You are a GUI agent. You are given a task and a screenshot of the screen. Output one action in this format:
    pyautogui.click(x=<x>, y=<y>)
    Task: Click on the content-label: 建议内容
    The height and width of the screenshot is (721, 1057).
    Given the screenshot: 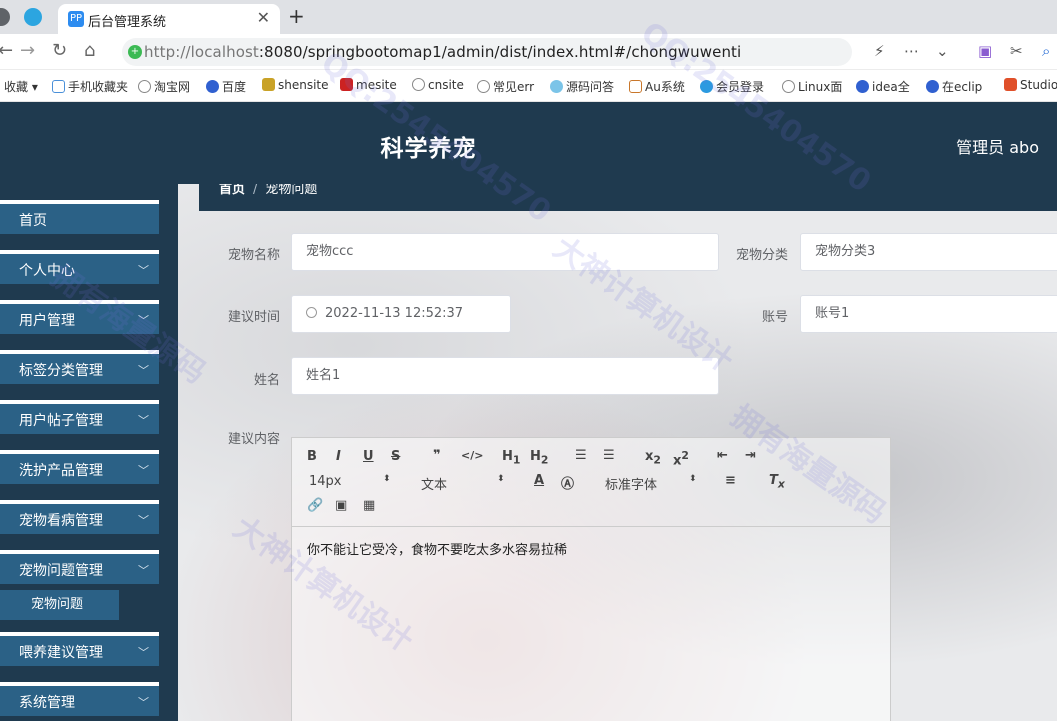 What is the action you would take?
    pyautogui.click(x=253, y=439)
    